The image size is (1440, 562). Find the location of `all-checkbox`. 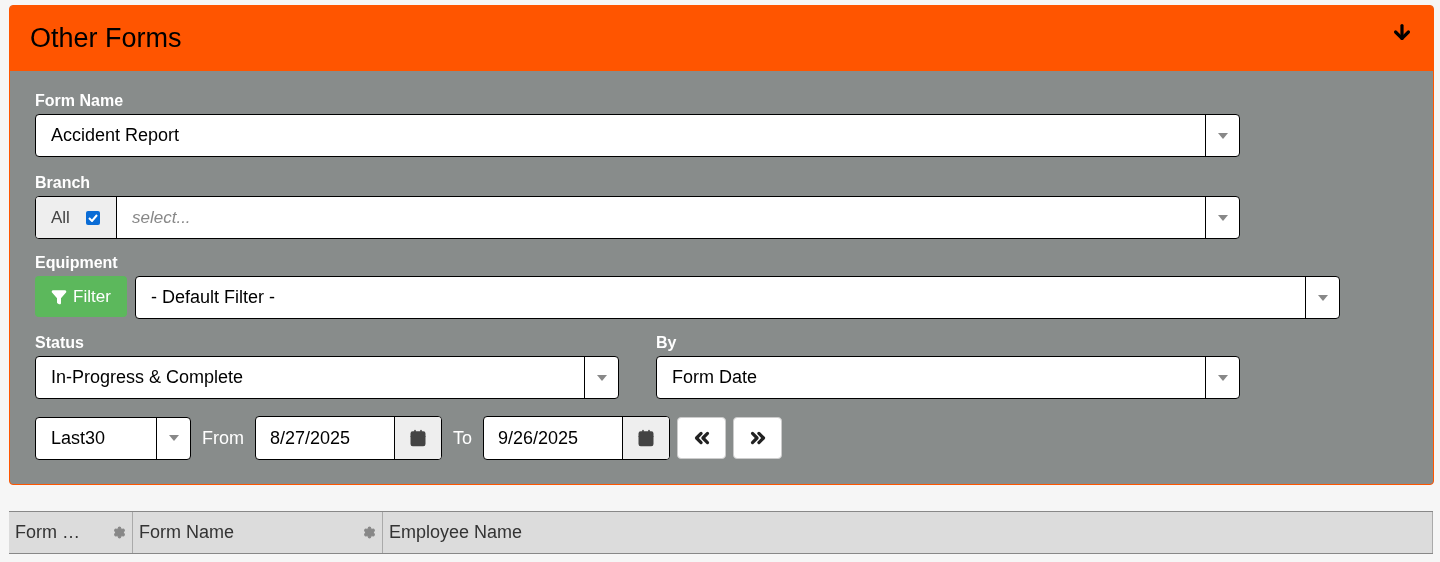

all-checkbox is located at coordinates (92, 217).